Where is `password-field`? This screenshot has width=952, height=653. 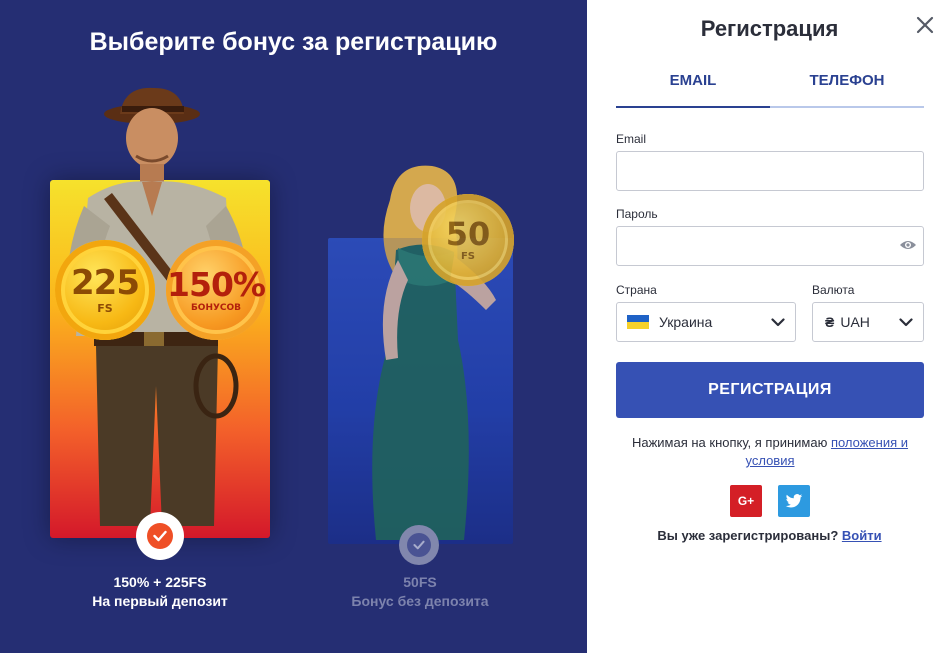
password-field is located at coordinates (770, 246).